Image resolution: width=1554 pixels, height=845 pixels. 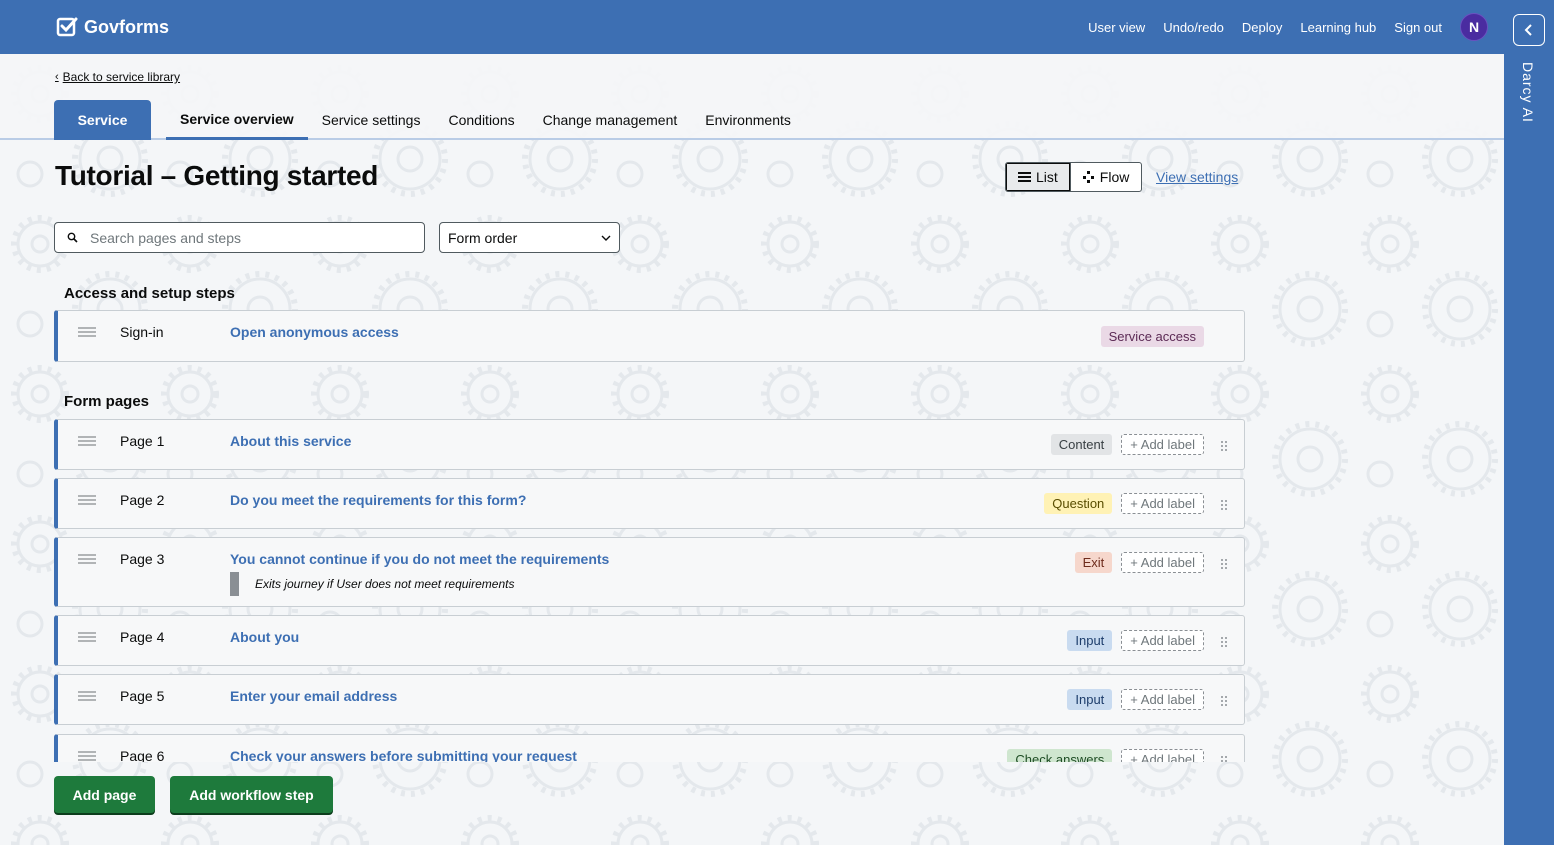 What do you see at coordinates (1114, 177) in the screenshot?
I see `flow-view-label: Flow` at bounding box center [1114, 177].